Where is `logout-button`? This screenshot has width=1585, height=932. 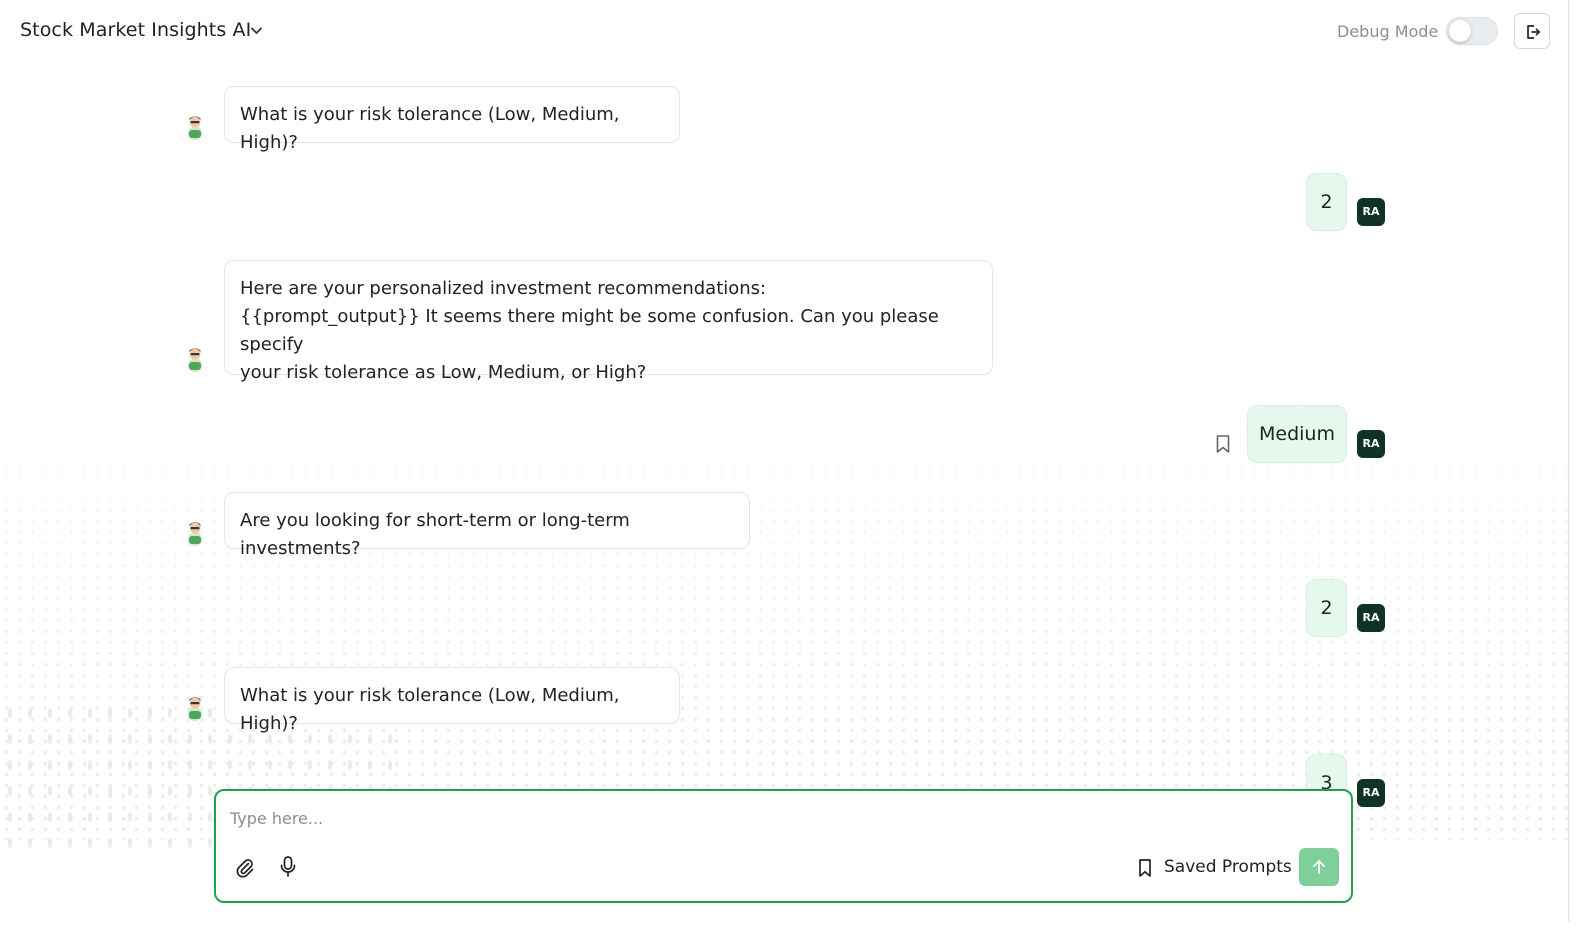 logout-button is located at coordinates (1532, 31).